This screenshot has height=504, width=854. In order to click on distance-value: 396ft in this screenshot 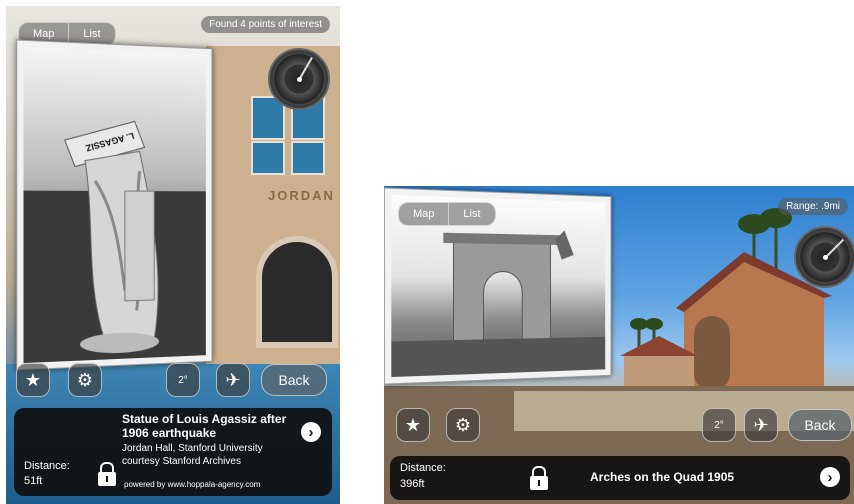, I will do `click(412, 484)`.